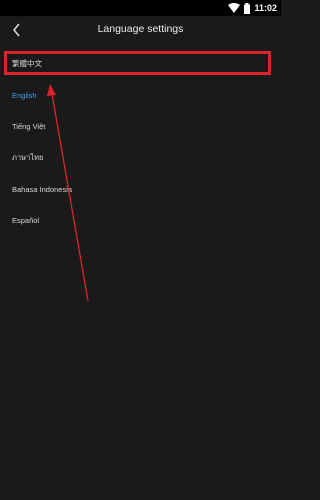 This screenshot has height=500, width=320. I want to click on language-item-vietnamese: Tiếng Việt, so click(140, 126).